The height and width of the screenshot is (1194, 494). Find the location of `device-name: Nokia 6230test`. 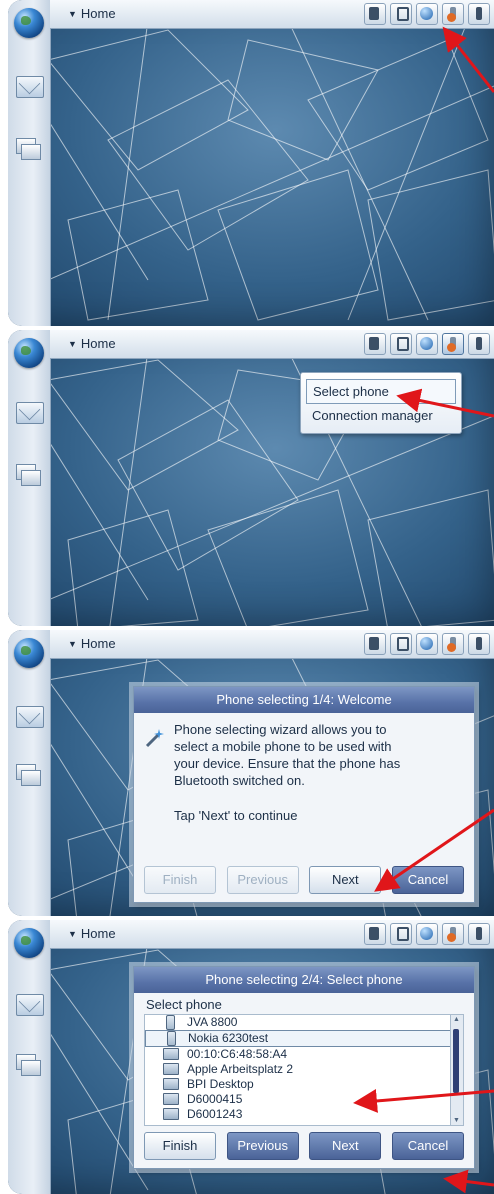

device-name: Nokia 6230test is located at coordinates (228, 1038).